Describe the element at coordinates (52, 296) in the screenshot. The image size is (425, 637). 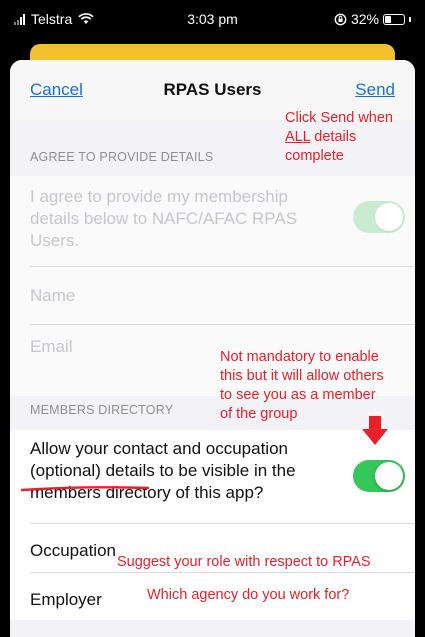
I see `name-field: Name` at that location.